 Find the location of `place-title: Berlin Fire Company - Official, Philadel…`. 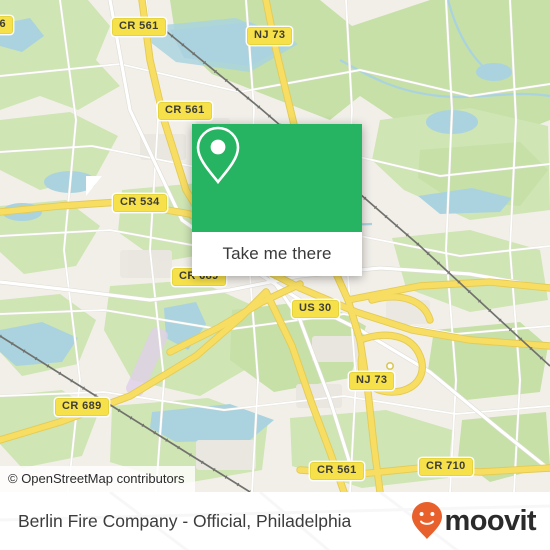

place-title: Berlin Fire Company - Official, Philadel… is located at coordinates (185, 520).